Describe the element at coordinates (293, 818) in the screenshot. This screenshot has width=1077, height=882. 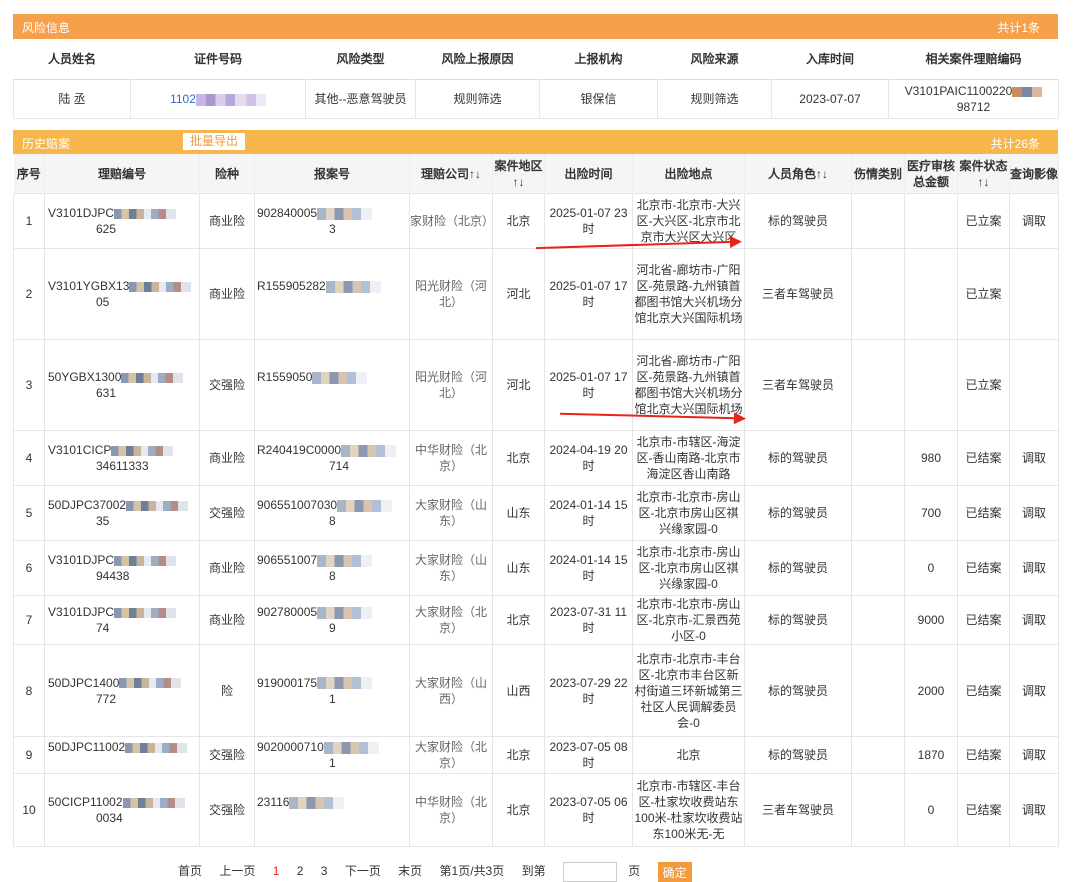
I see `report-number-suffix` at that location.